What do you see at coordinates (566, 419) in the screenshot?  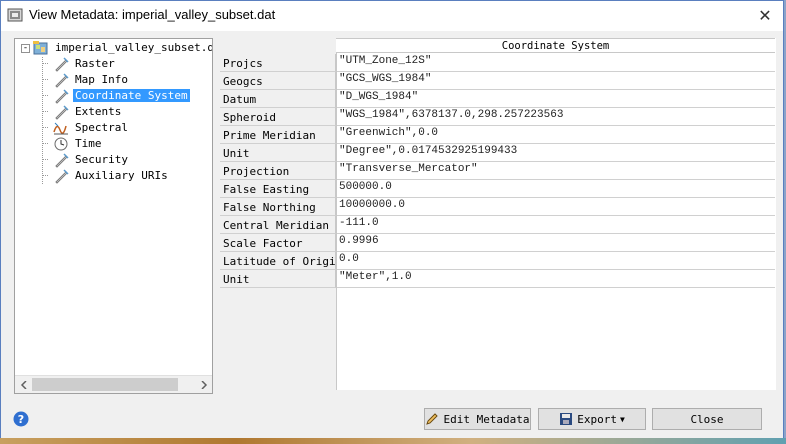 I see `floppy-disk-icon` at bounding box center [566, 419].